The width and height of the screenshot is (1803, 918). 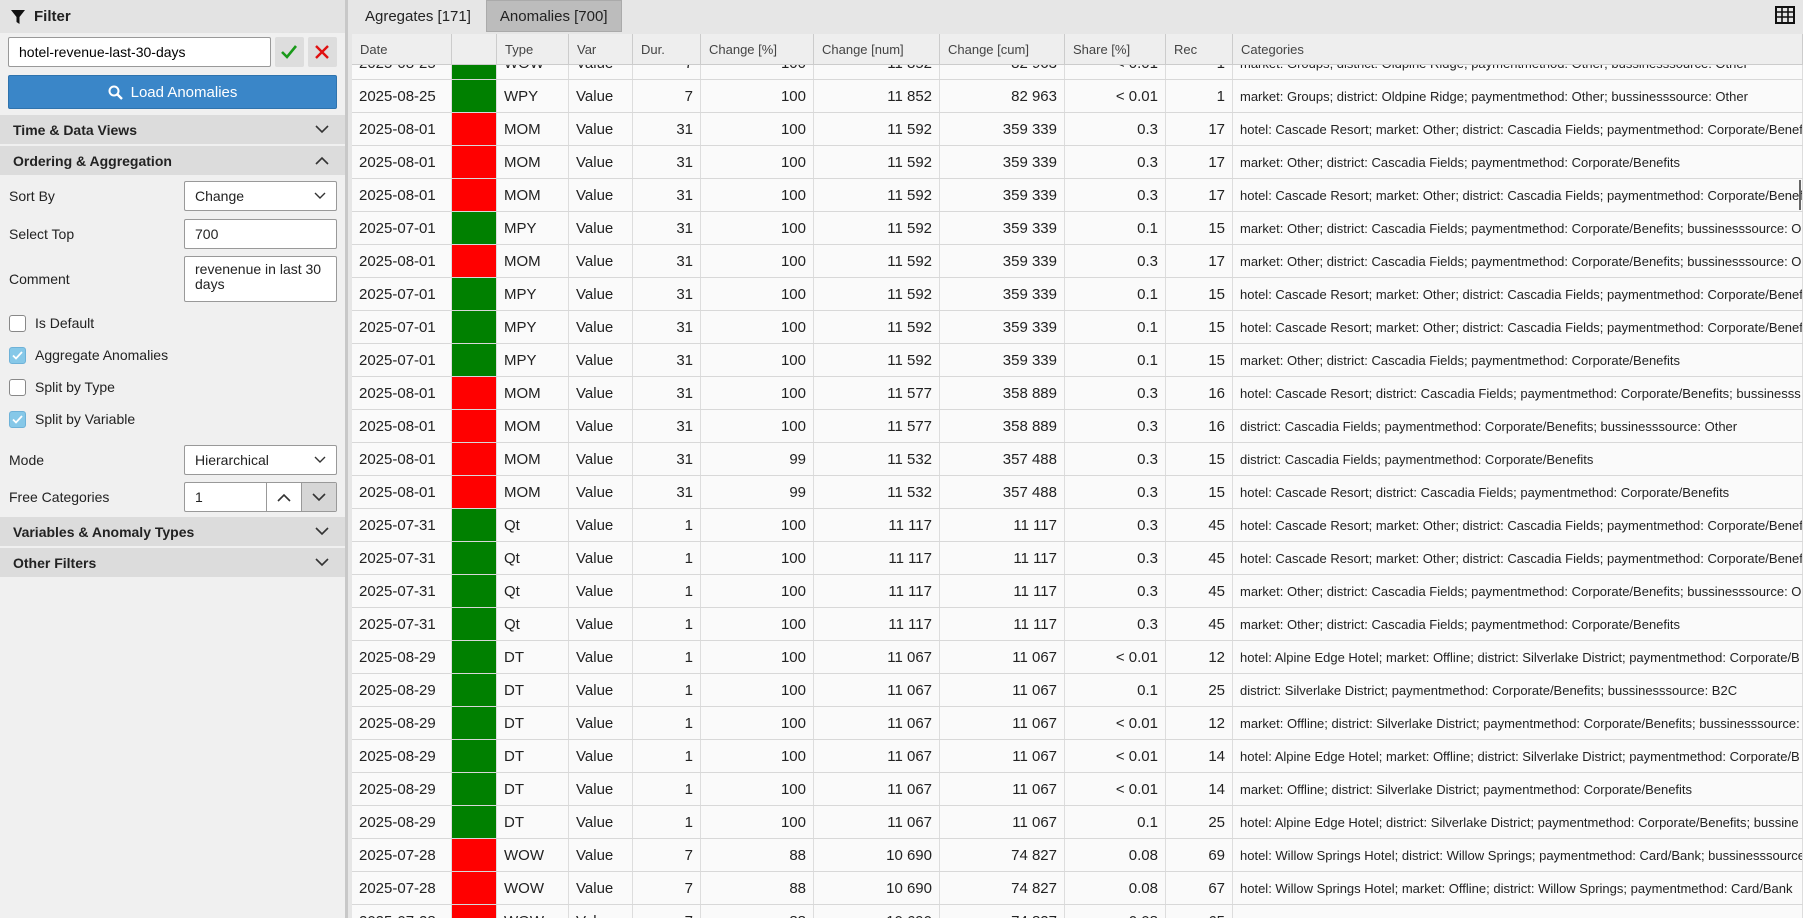 What do you see at coordinates (1785, 16) in the screenshot?
I see `table-view-icon` at bounding box center [1785, 16].